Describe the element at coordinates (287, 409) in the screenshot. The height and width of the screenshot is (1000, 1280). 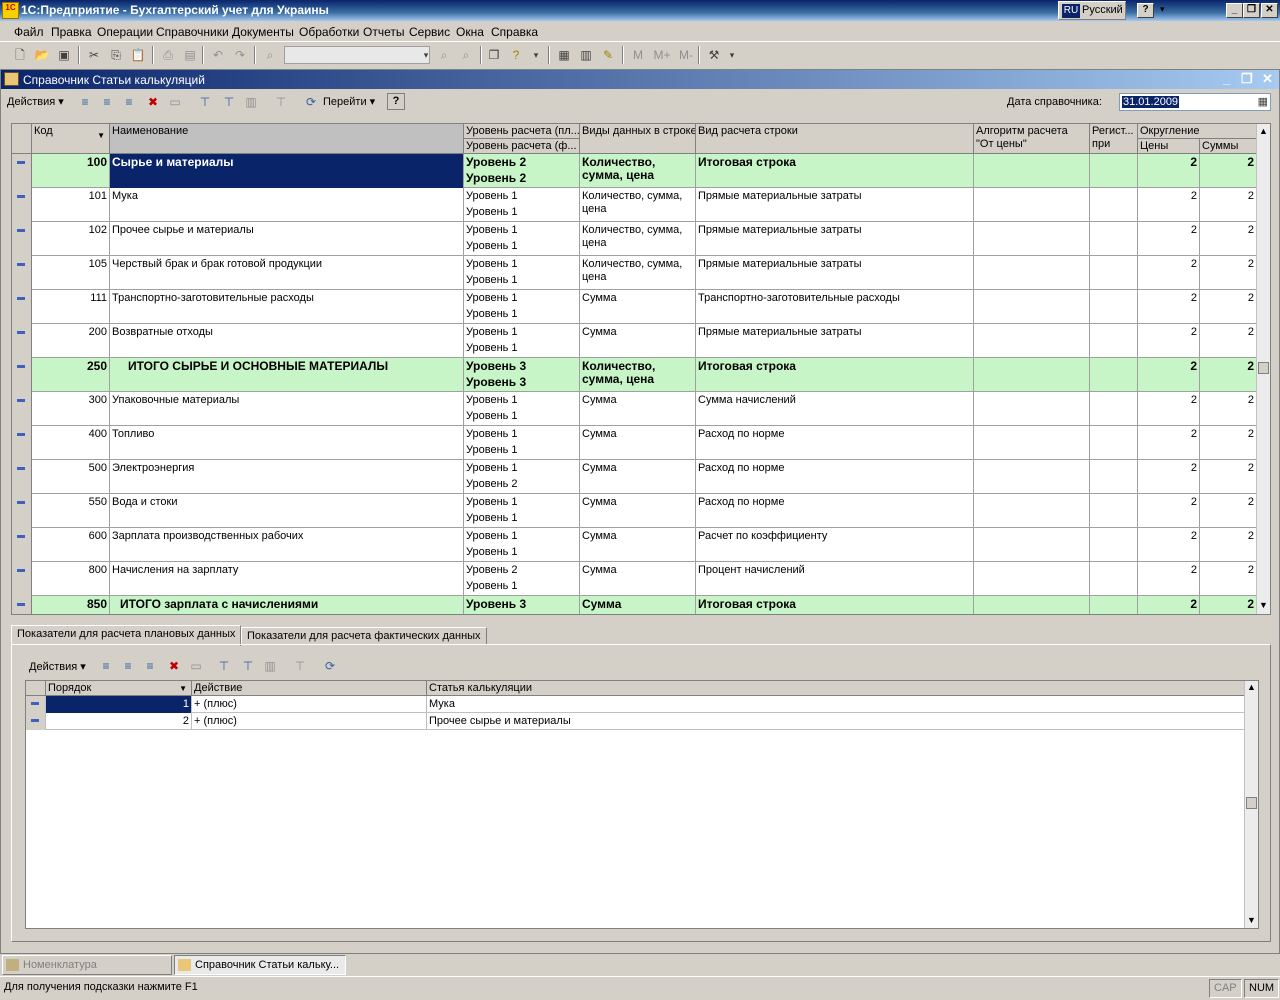
I see `cell-name: Упаковочные материалы` at that location.